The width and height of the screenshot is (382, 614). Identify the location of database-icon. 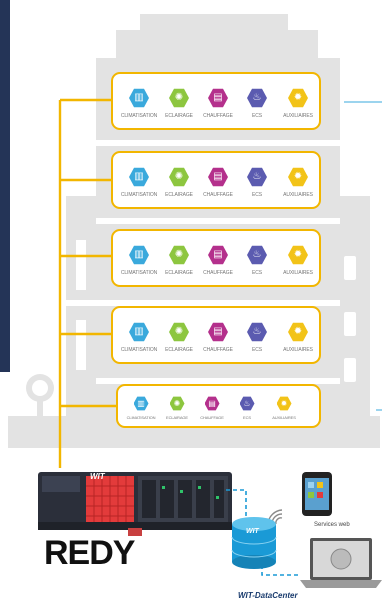
(254, 543).